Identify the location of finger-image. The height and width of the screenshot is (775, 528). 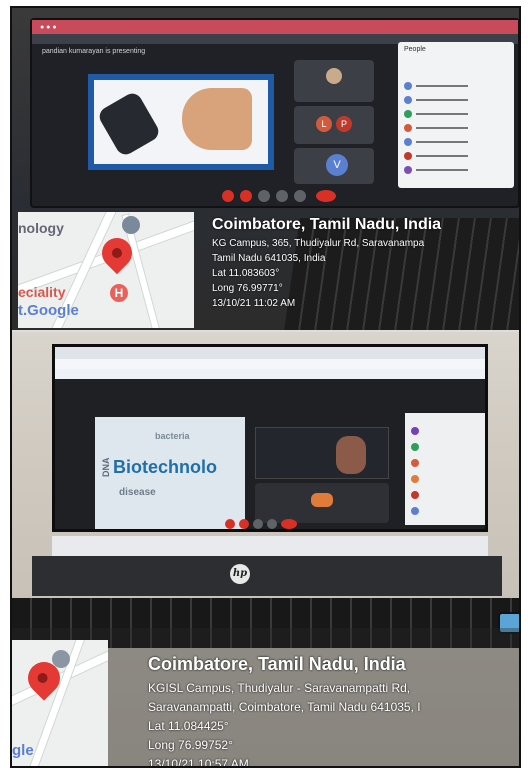
(217, 119).